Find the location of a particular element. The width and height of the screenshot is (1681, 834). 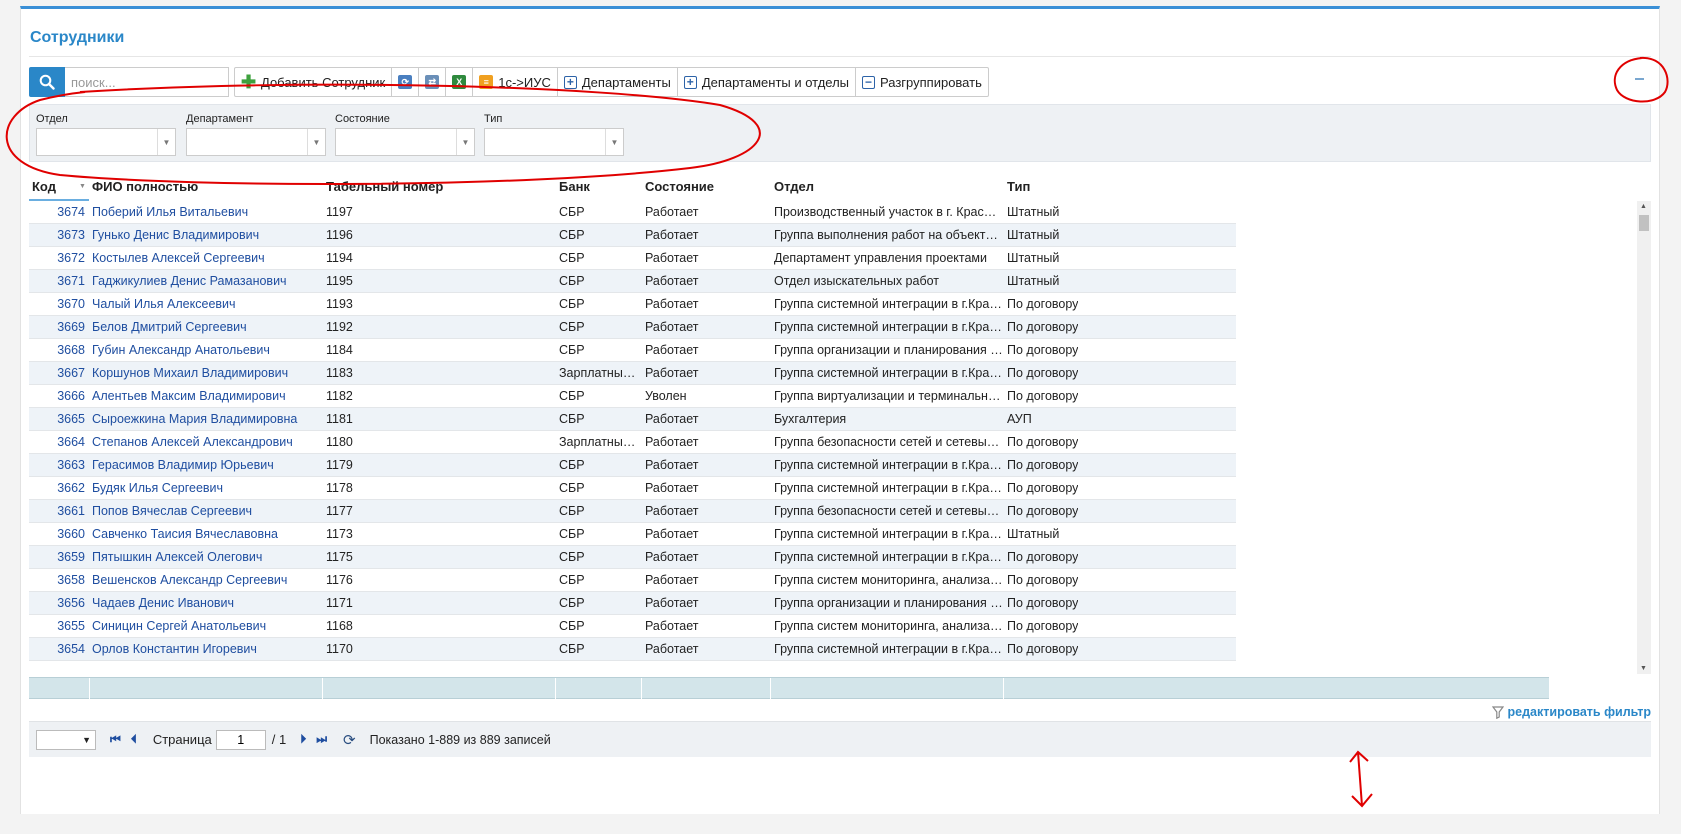

import-button: ⇄ is located at coordinates (433, 82).